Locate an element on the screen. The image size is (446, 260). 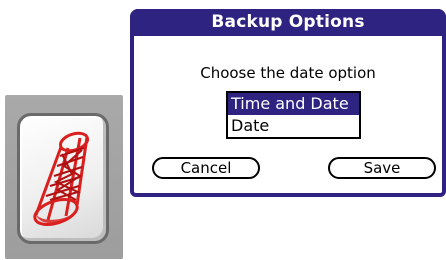
date-option-list: Time and Date Date is located at coordinates (293, 115).